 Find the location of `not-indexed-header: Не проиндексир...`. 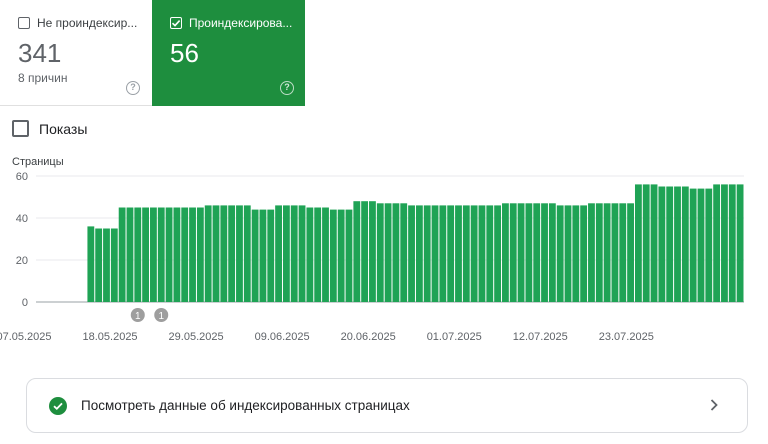

not-indexed-header: Не проиндексир... is located at coordinates (85, 23).